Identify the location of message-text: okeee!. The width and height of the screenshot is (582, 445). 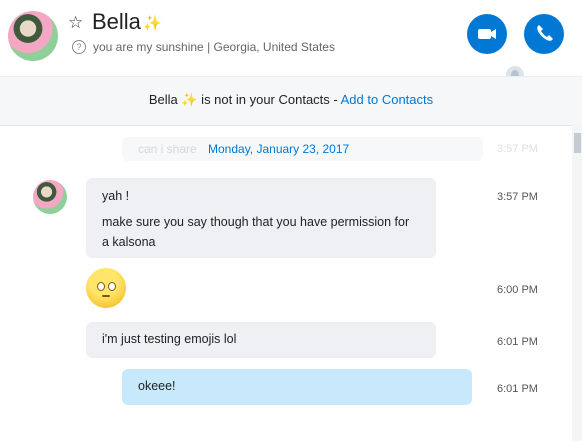
(157, 386).